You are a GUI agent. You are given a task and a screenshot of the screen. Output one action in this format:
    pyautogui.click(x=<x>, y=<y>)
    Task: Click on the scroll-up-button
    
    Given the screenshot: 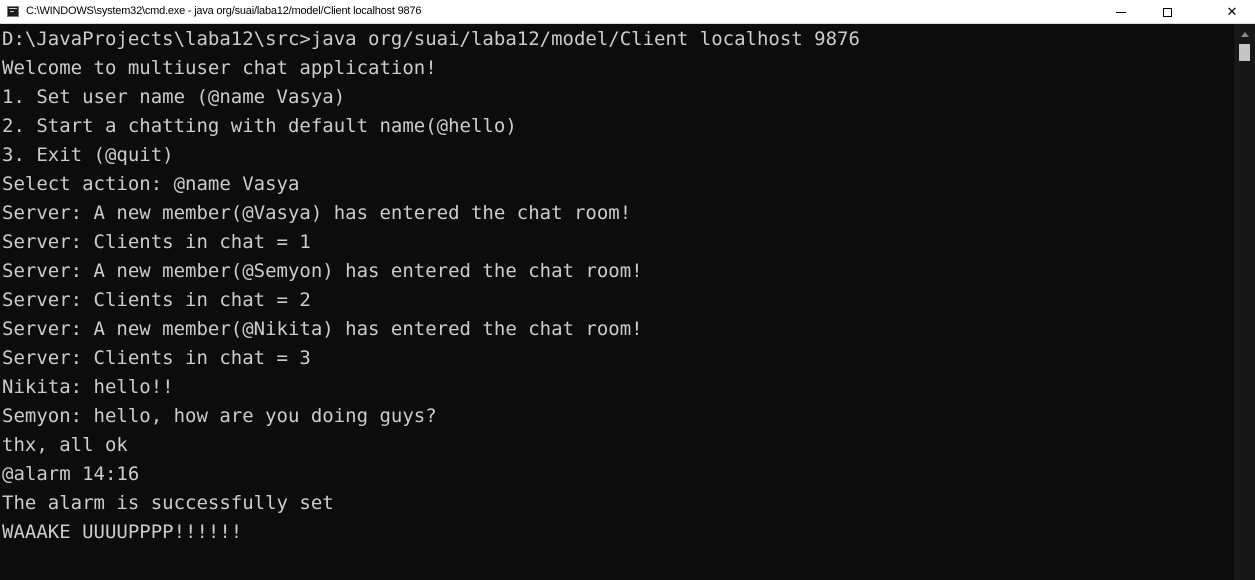 What is the action you would take?
    pyautogui.click(x=1244, y=34)
    